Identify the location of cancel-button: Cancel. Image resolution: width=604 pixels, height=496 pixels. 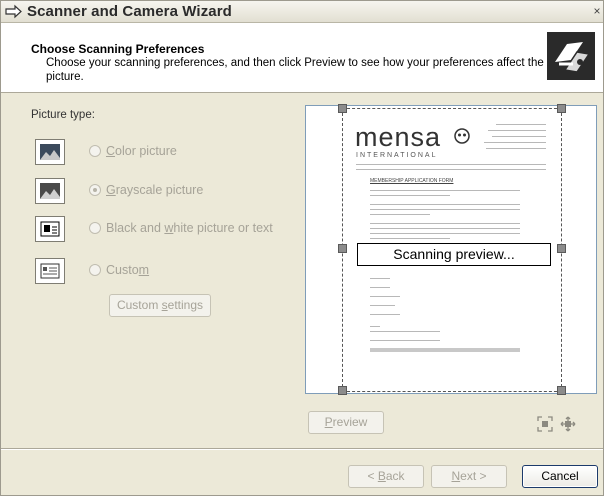
(560, 476).